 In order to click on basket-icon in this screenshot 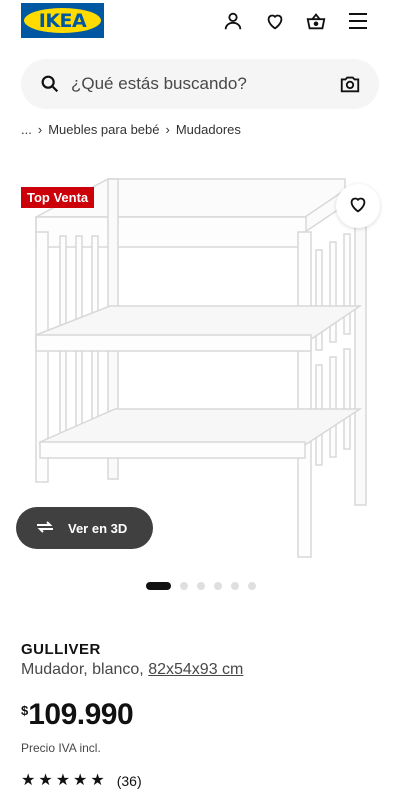, I will do `click(316, 21)`.